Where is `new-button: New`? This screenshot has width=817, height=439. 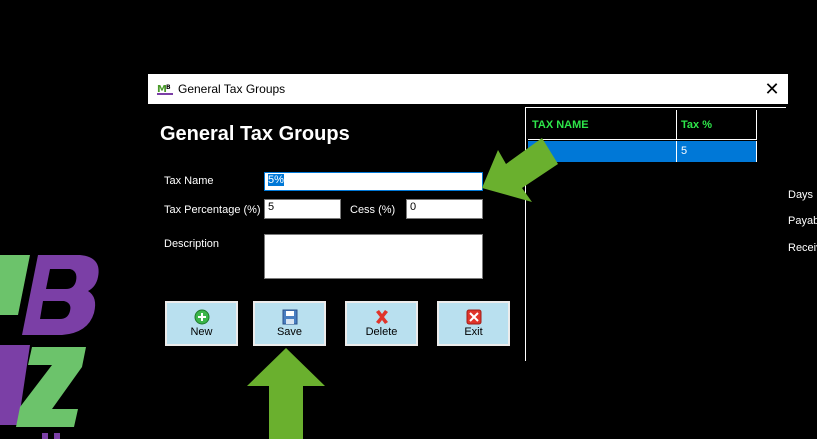 new-button: New is located at coordinates (201, 323).